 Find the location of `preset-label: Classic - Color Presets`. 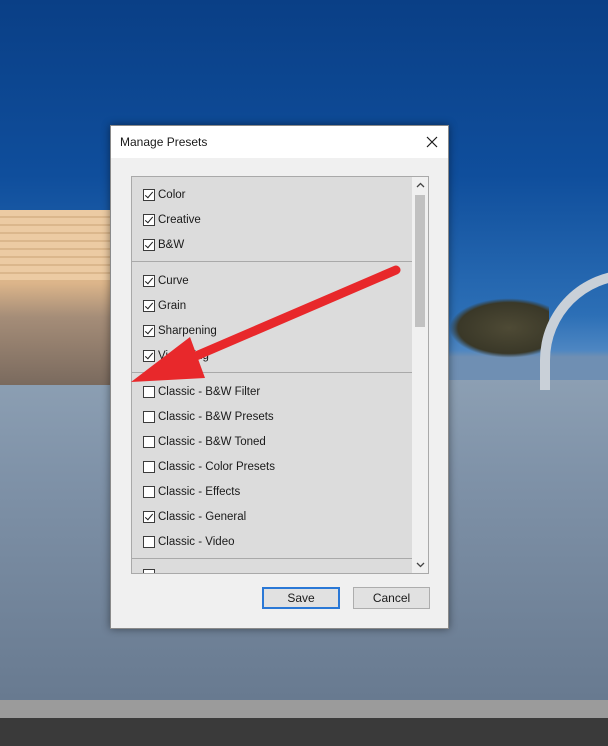

preset-label: Classic - Color Presets is located at coordinates (216, 467).